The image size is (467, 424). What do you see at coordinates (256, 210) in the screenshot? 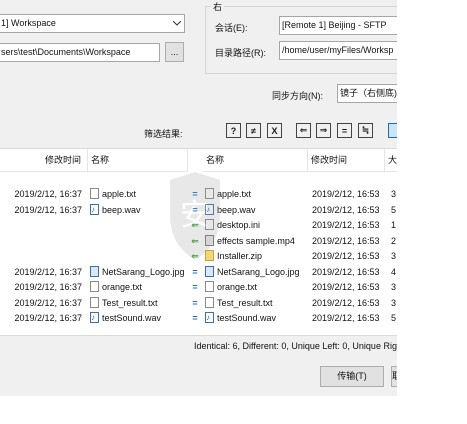
I see `right-name-cell: beep.wav` at bounding box center [256, 210].